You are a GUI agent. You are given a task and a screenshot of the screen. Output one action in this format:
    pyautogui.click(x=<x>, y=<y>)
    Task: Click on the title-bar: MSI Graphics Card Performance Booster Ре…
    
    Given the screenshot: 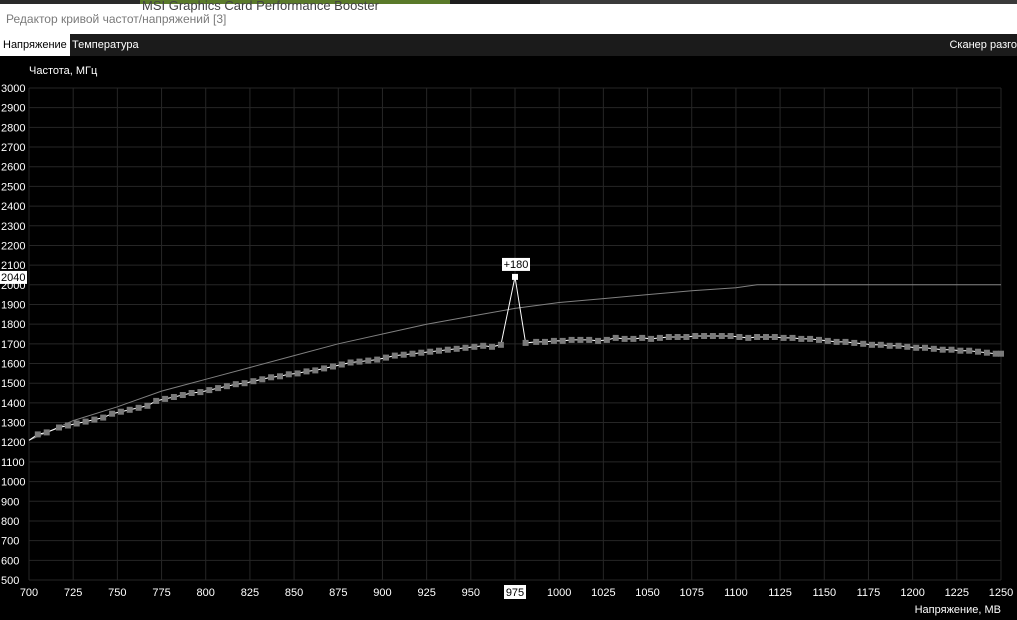 What is the action you would take?
    pyautogui.click(x=508, y=17)
    